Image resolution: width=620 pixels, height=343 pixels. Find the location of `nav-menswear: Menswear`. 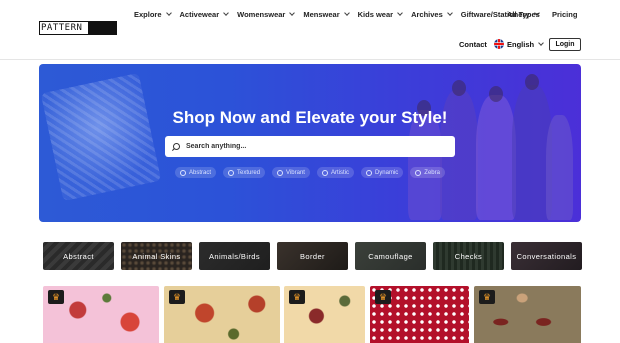

nav-menswear: Menswear is located at coordinates (326, 14).